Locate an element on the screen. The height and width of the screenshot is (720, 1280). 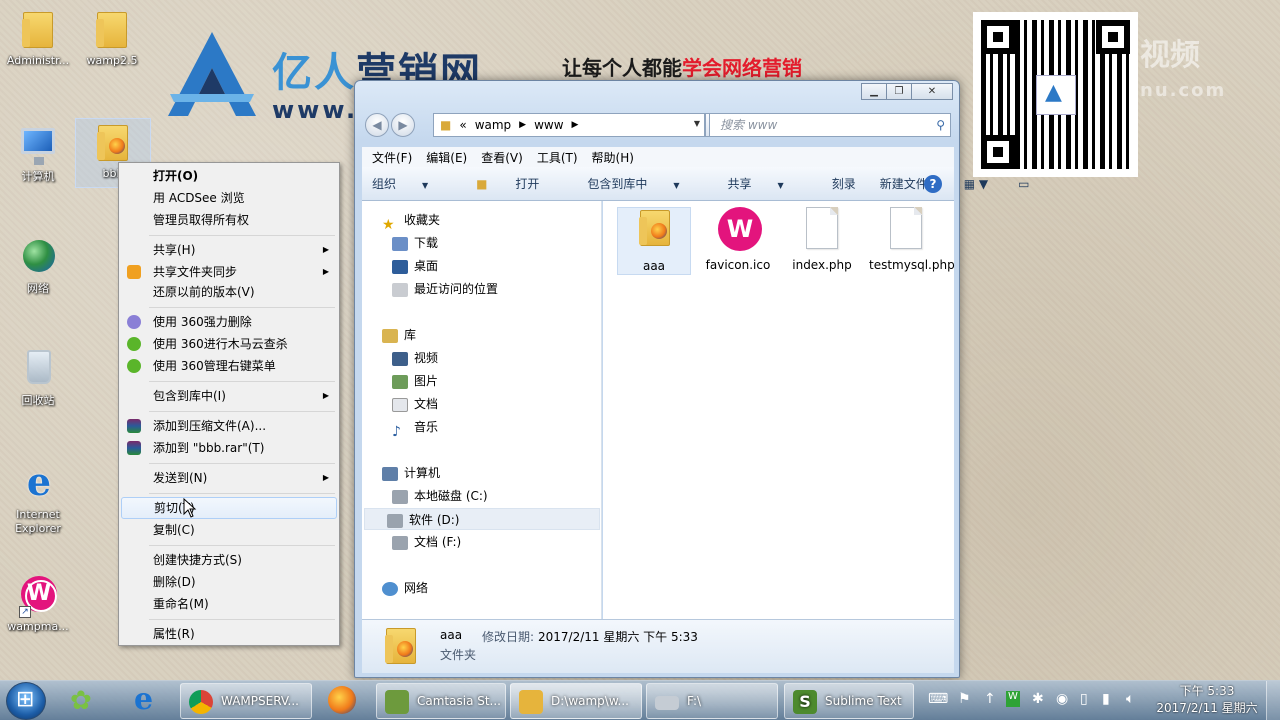
forward-button: ▶ is located at coordinates (403, 125).